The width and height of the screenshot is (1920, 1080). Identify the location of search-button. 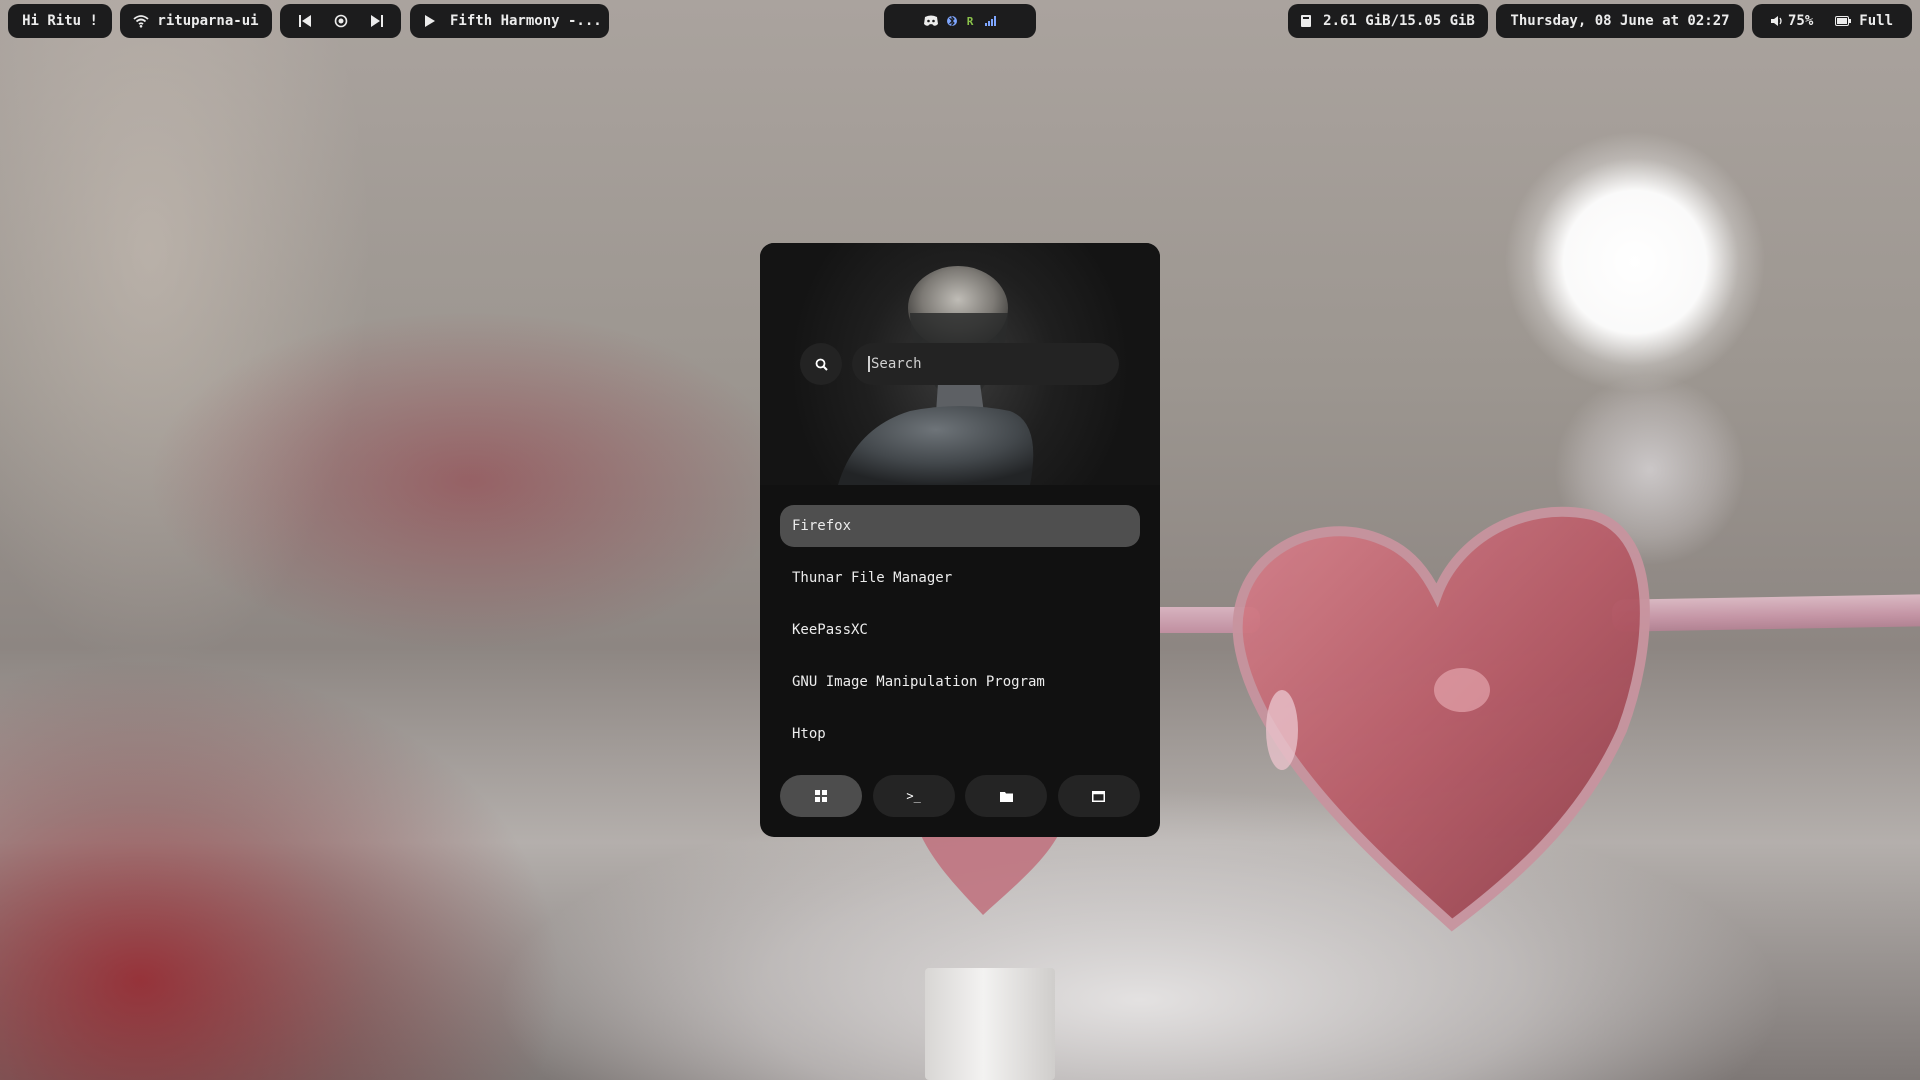
(821, 364).